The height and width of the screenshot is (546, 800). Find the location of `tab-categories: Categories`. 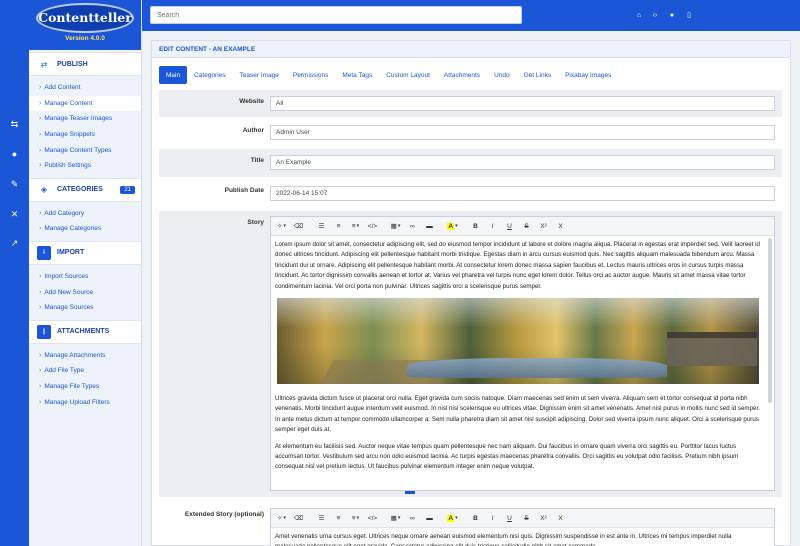

tab-categories: Categories is located at coordinates (209, 75).